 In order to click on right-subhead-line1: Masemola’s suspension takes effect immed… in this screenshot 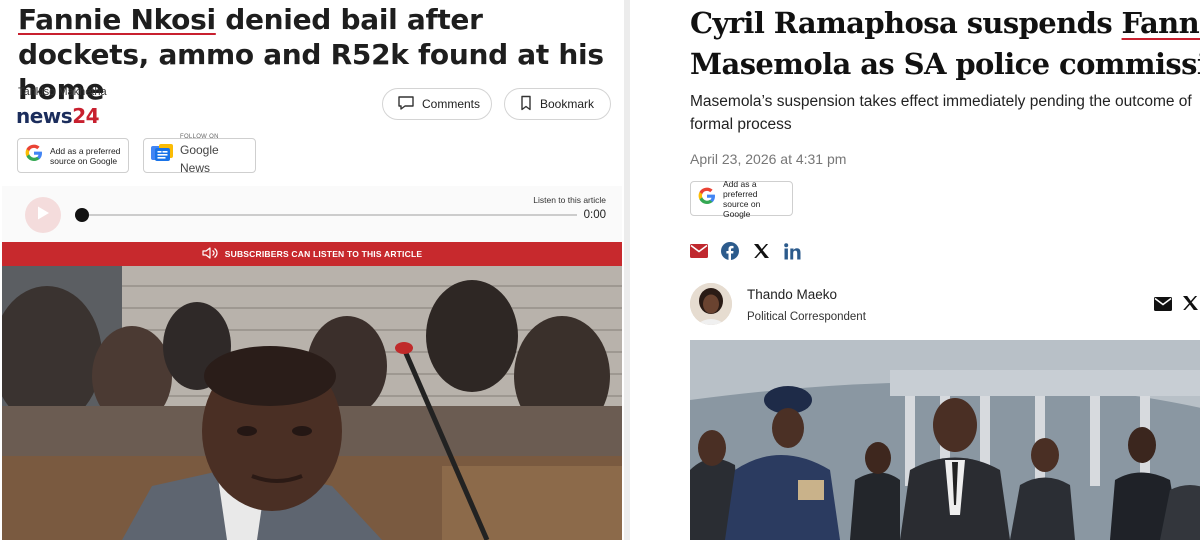, I will do `click(941, 101)`.